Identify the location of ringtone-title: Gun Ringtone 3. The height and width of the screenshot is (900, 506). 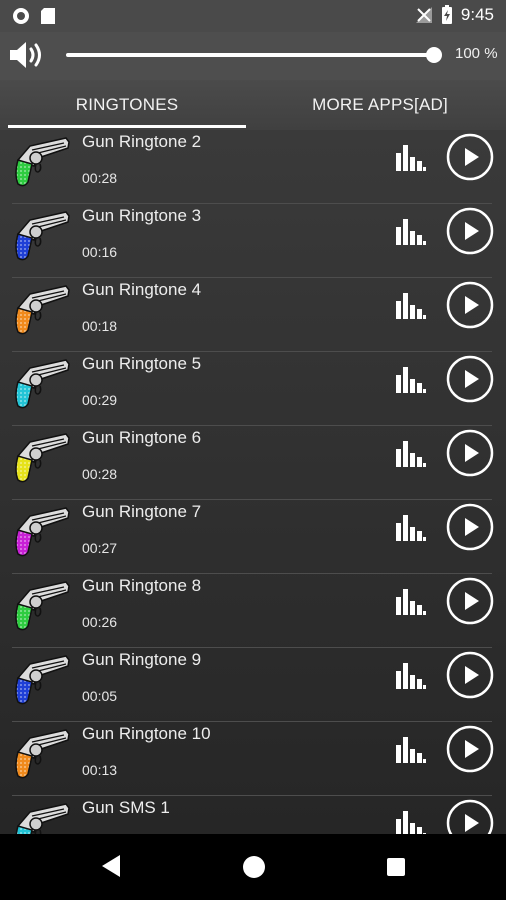
(142, 215).